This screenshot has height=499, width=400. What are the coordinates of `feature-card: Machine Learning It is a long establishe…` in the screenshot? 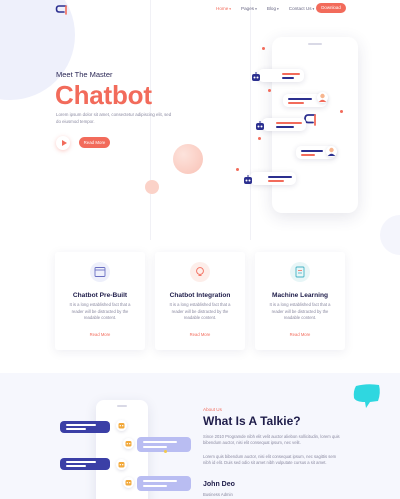 It's located at (300, 301).